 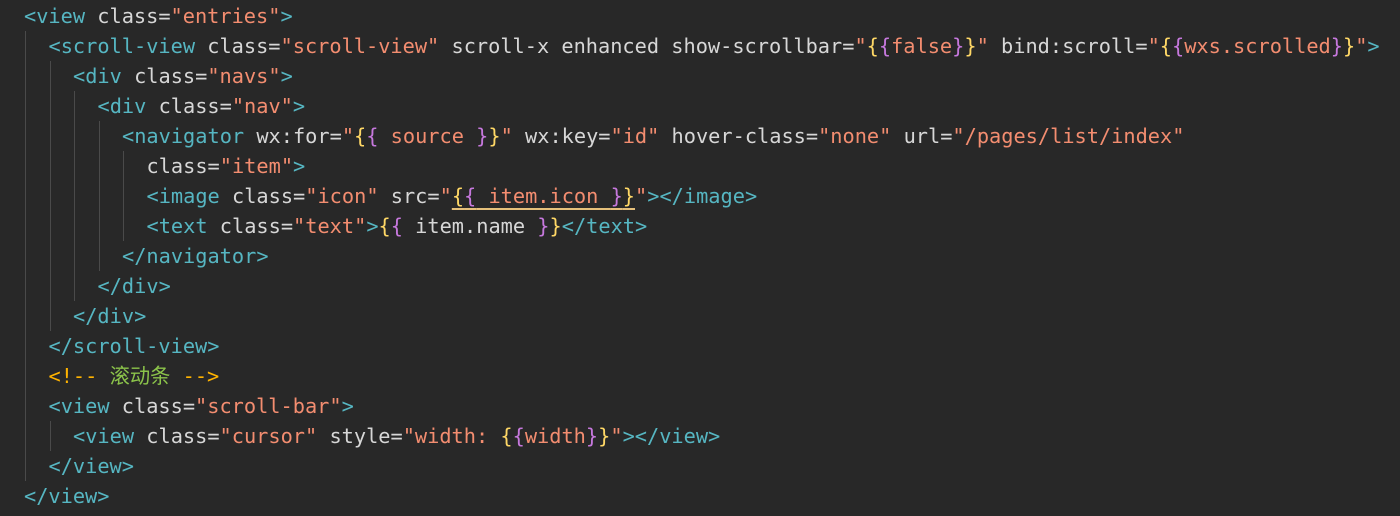 I want to click on code-text: class="item">, so click(x=226, y=166).